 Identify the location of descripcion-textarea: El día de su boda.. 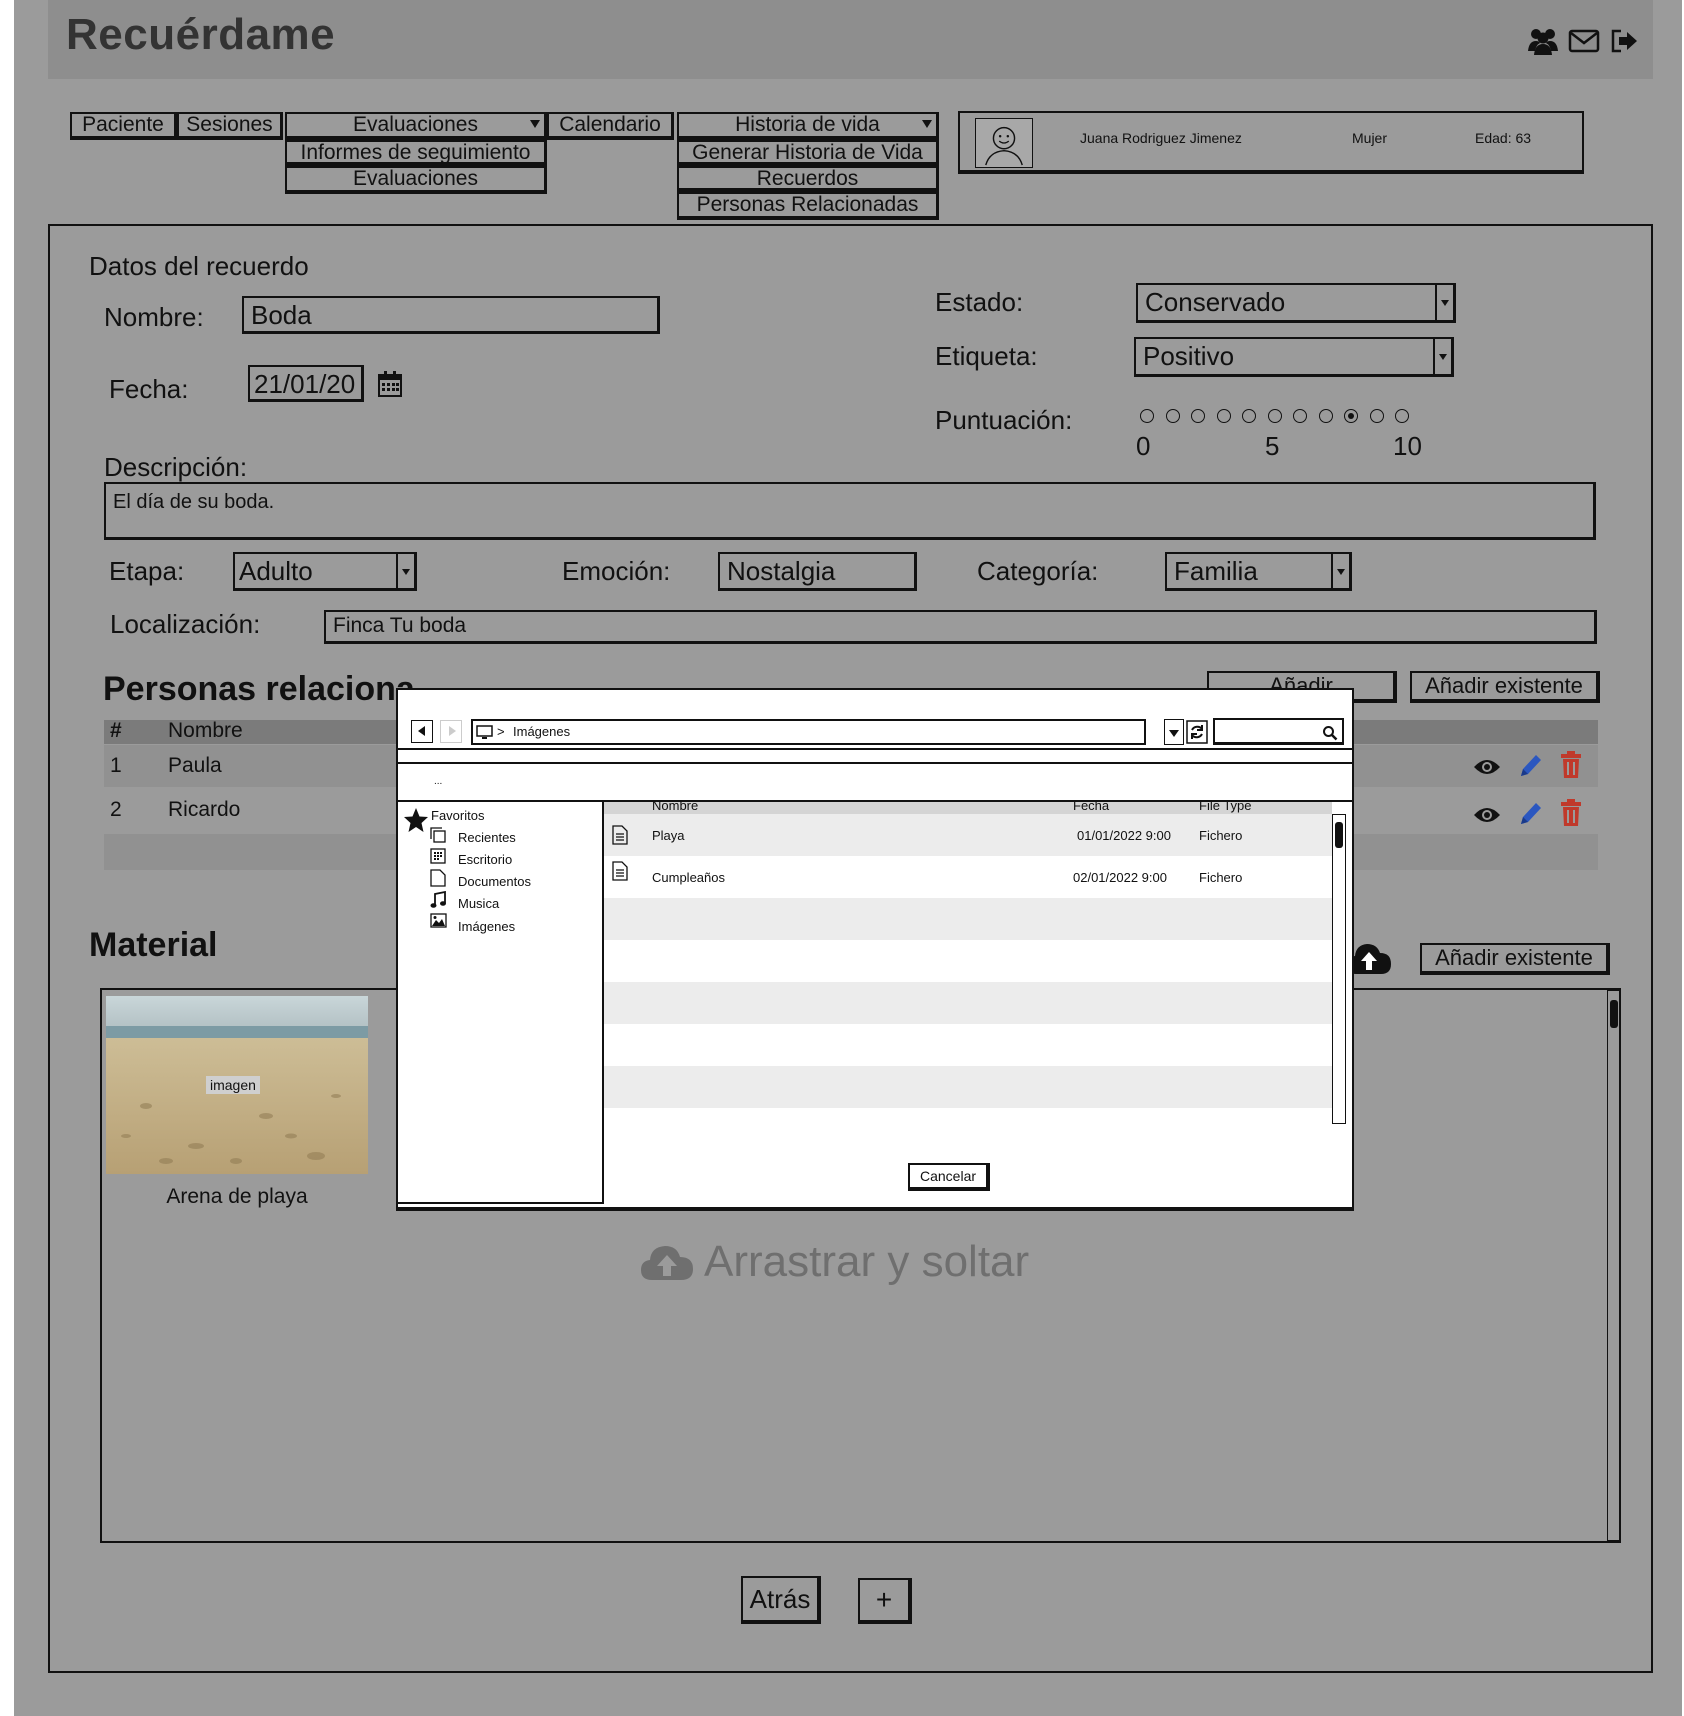
(850, 511).